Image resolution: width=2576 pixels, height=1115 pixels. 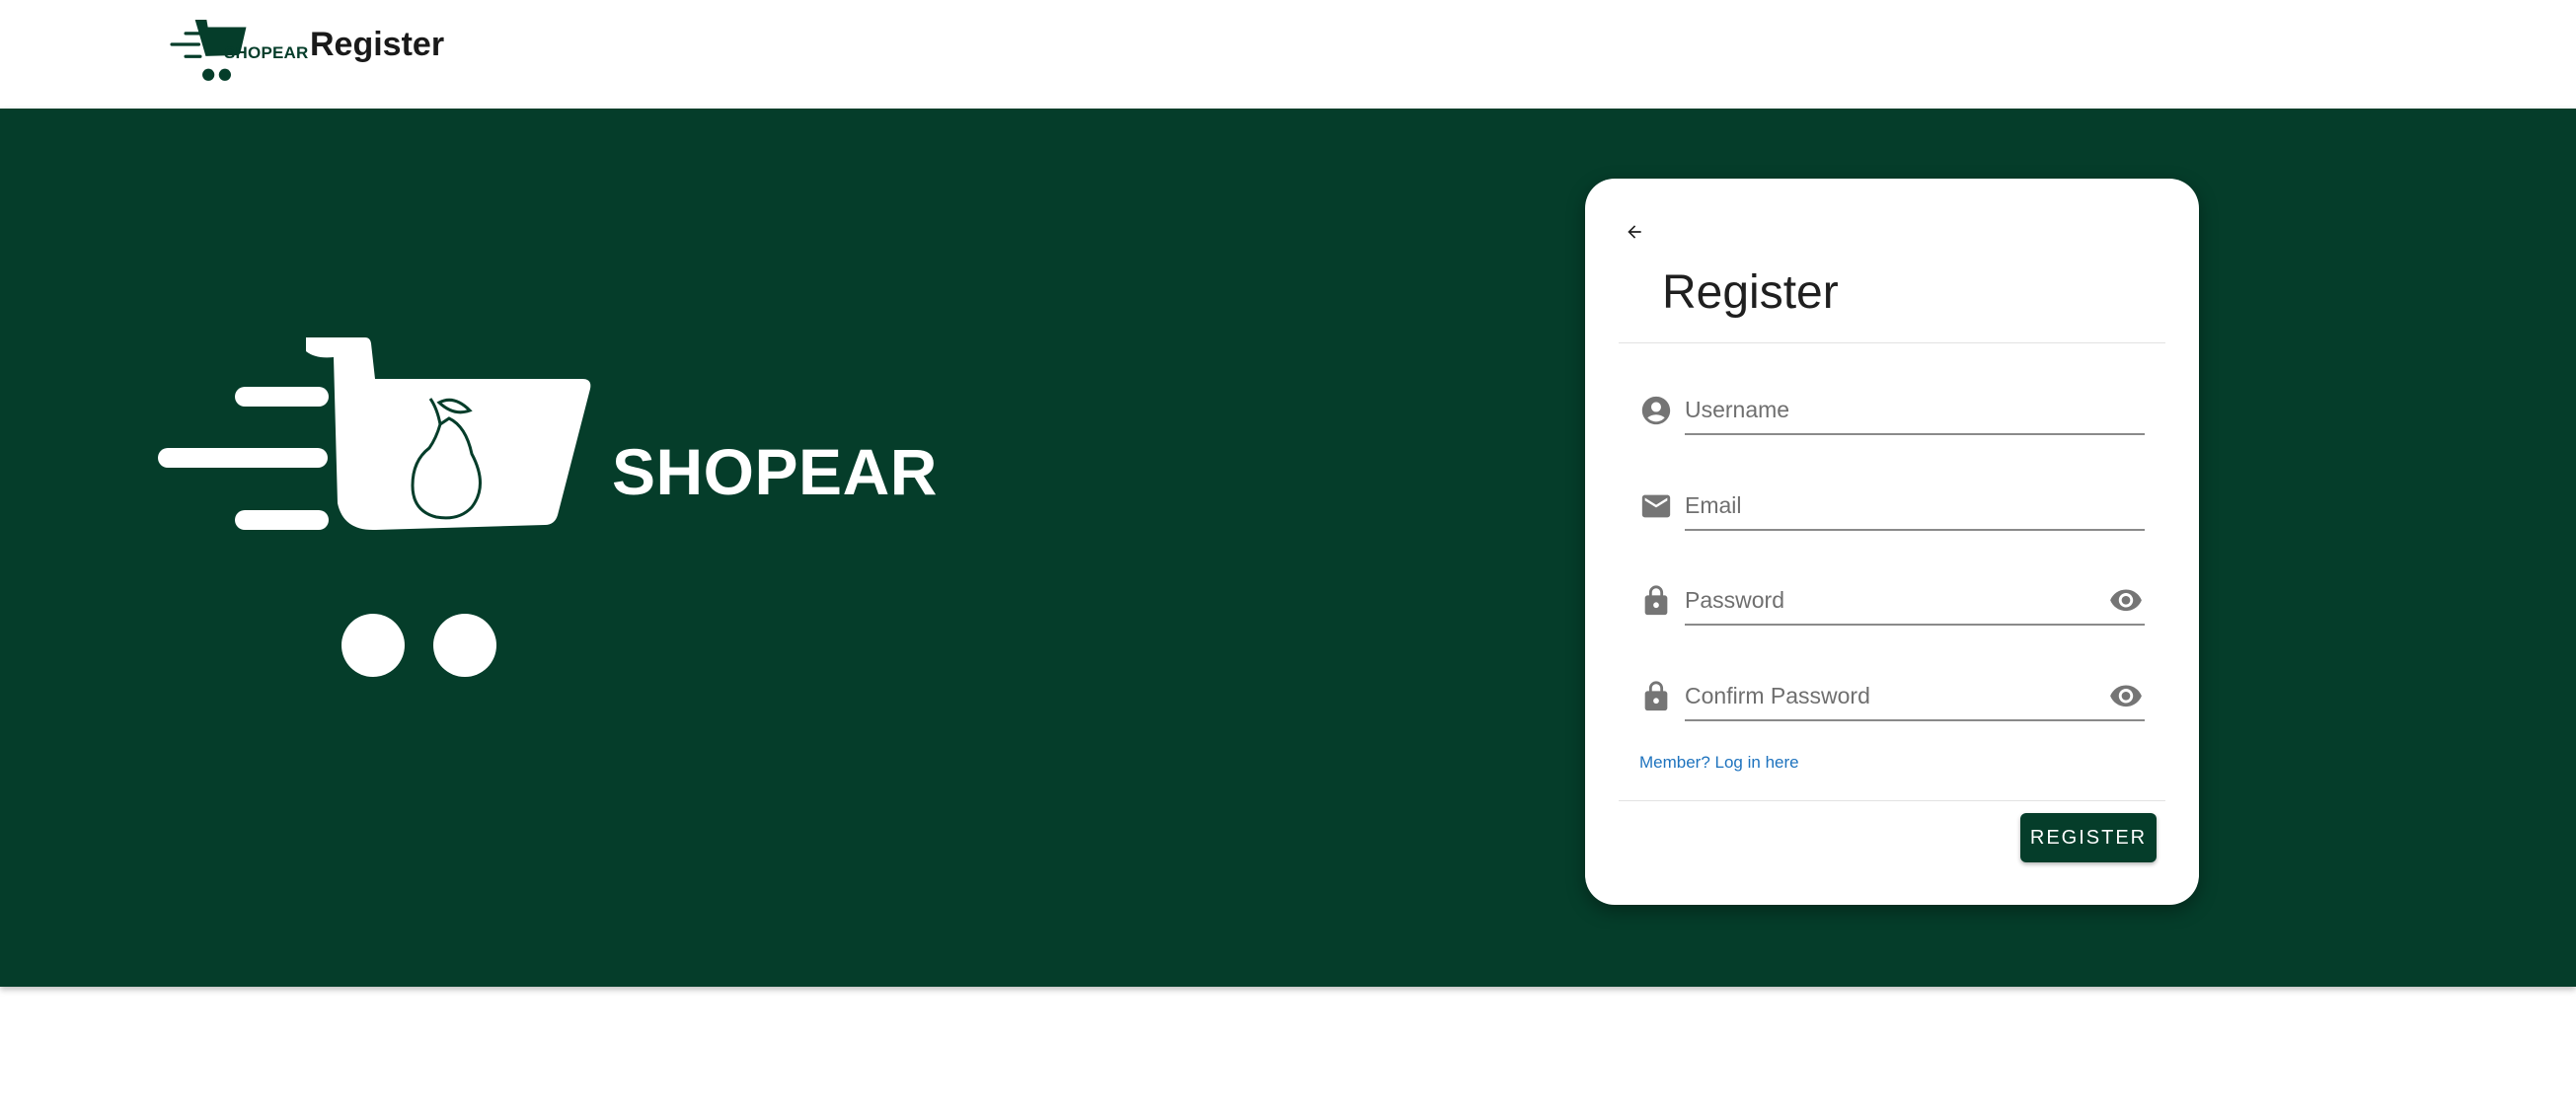 What do you see at coordinates (775, 471) in the screenshot?
I see `hero-brand-name: SHOPEAR` at bounding box center [775, 471].